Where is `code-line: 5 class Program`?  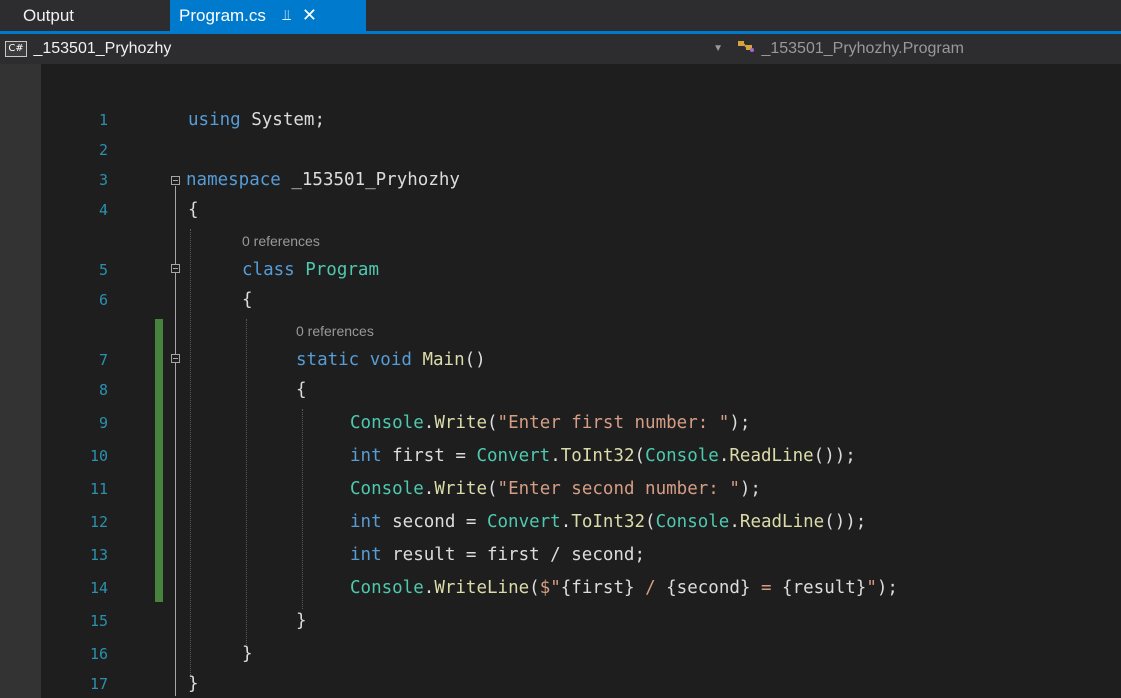
code-line: 5 class Program is located at coordinates (560, 270).